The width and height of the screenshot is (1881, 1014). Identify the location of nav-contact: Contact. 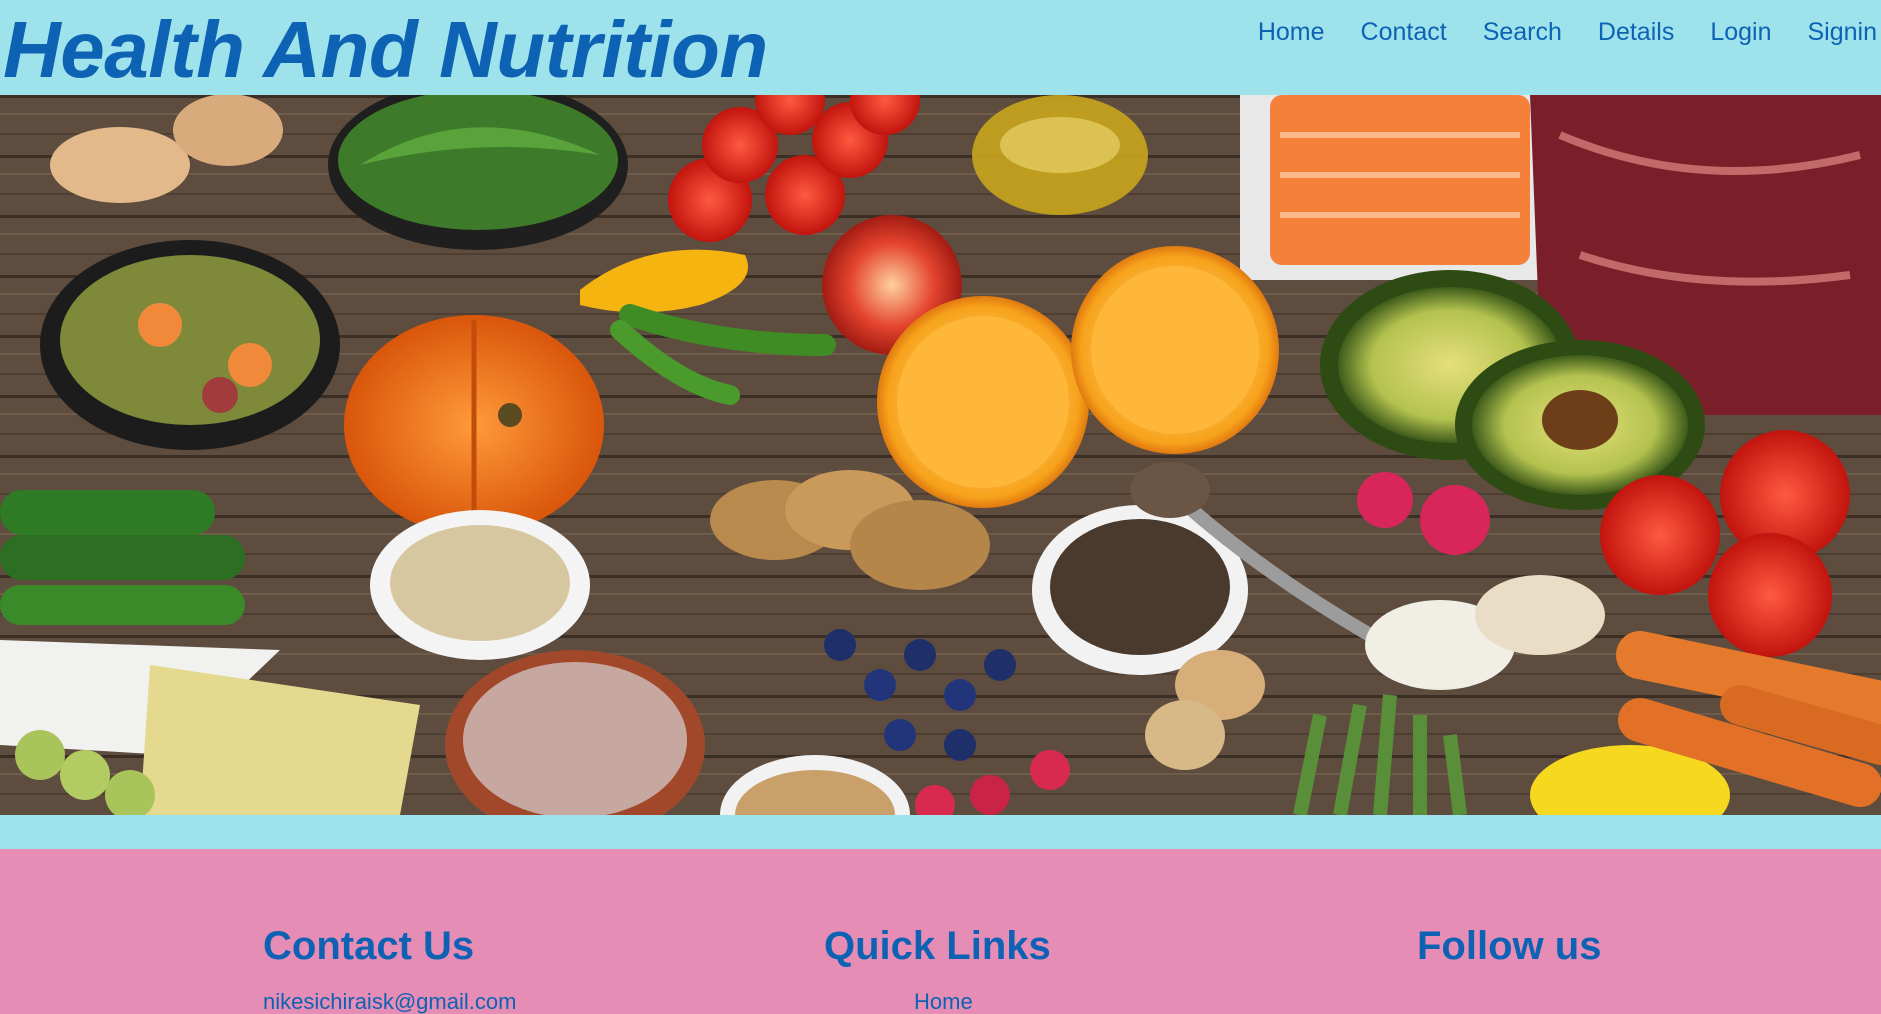
(1404, 34).